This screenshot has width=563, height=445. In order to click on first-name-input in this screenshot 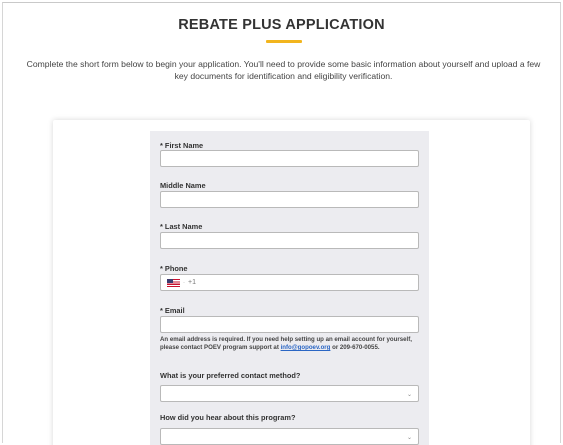, I will do `click(289, 158)`.